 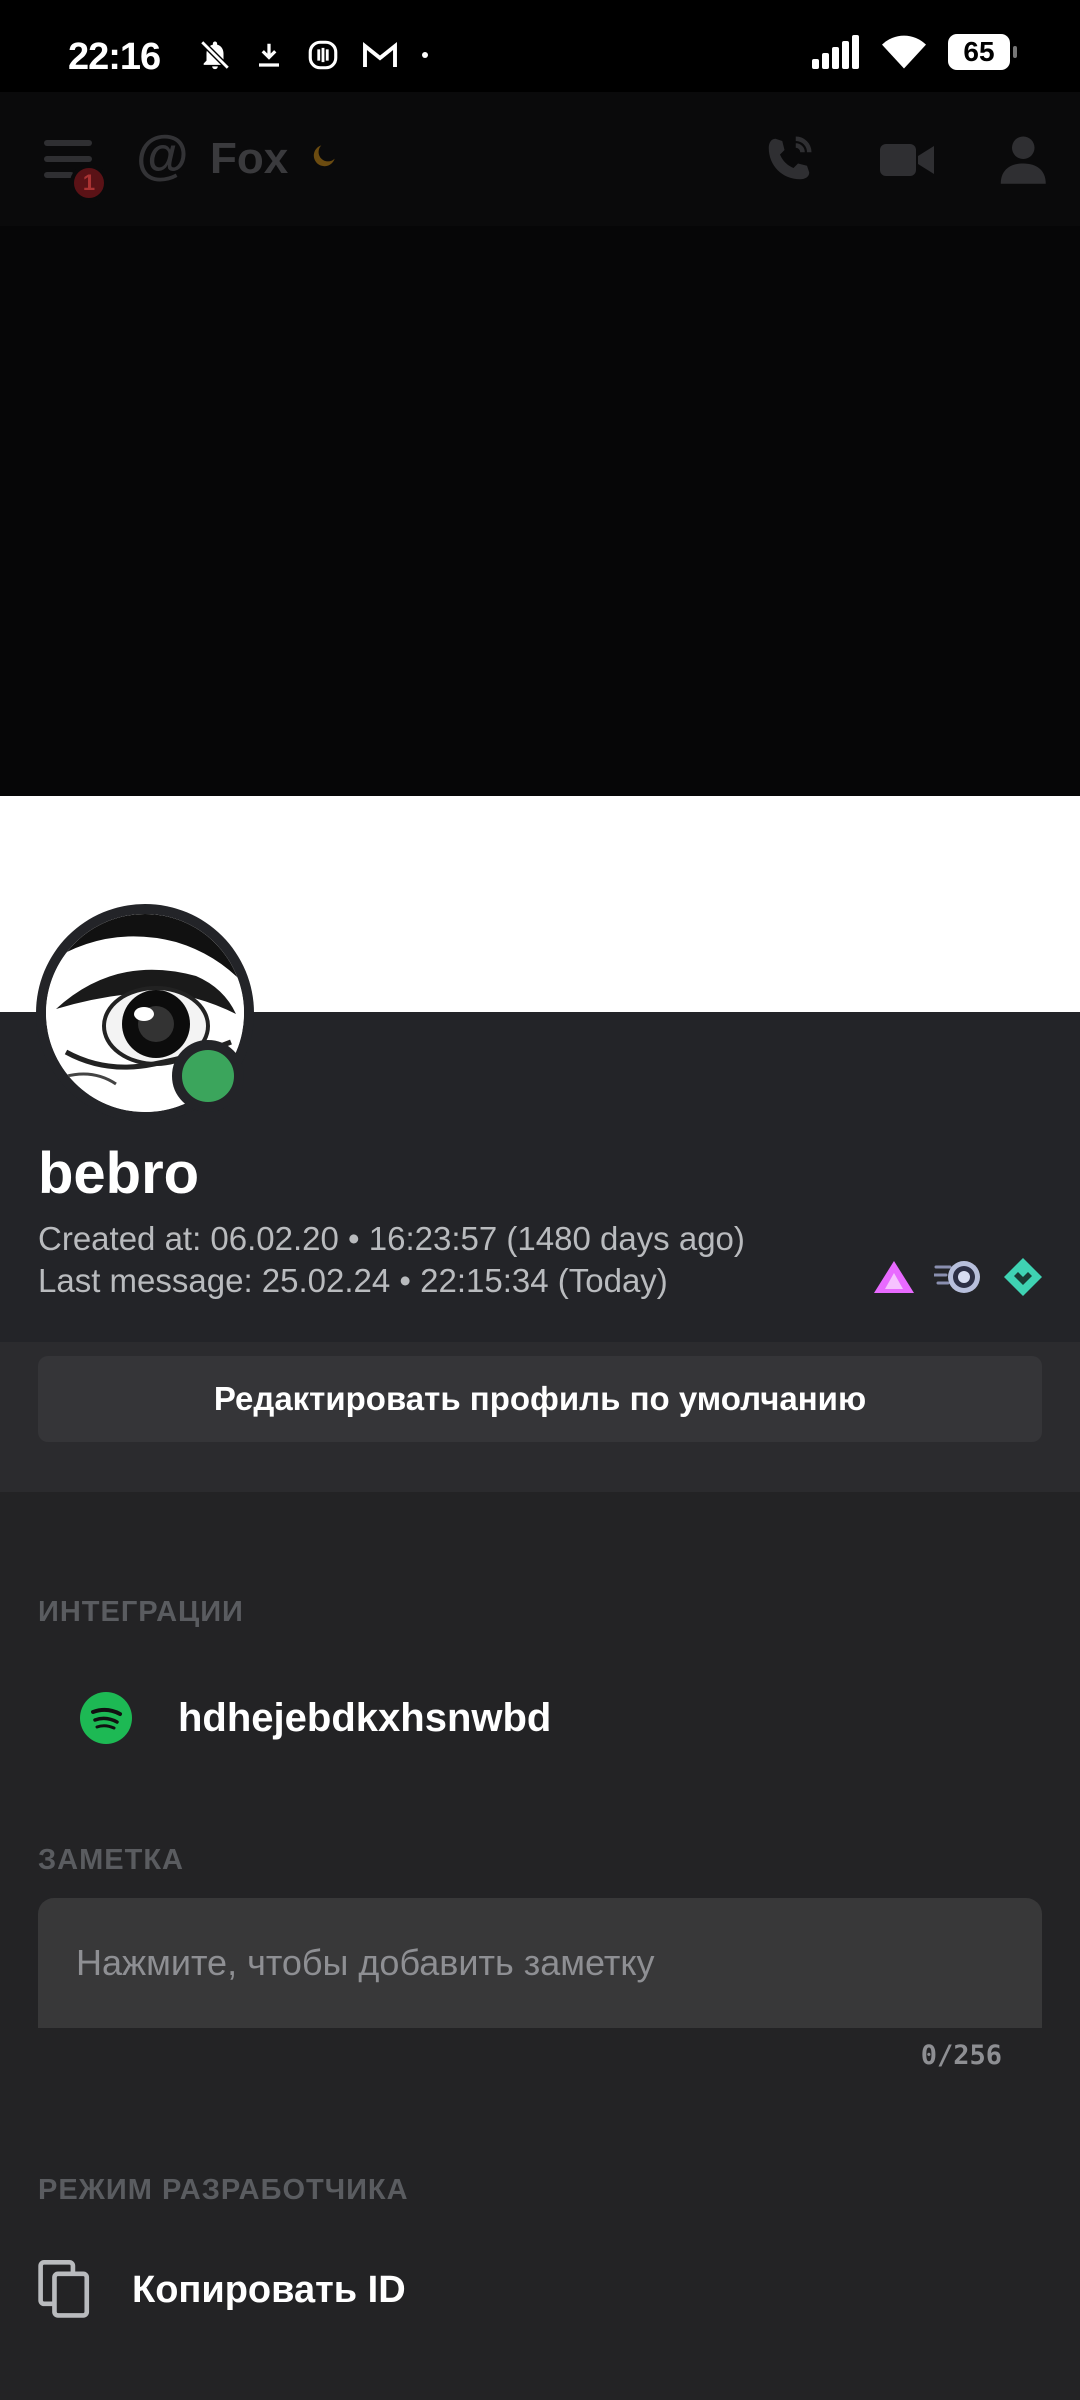 What do you see at coordinates (269, 2289) in the screenshot?
I see `copy-id-label: Копировать ID` at bounding box center [269, 2289].